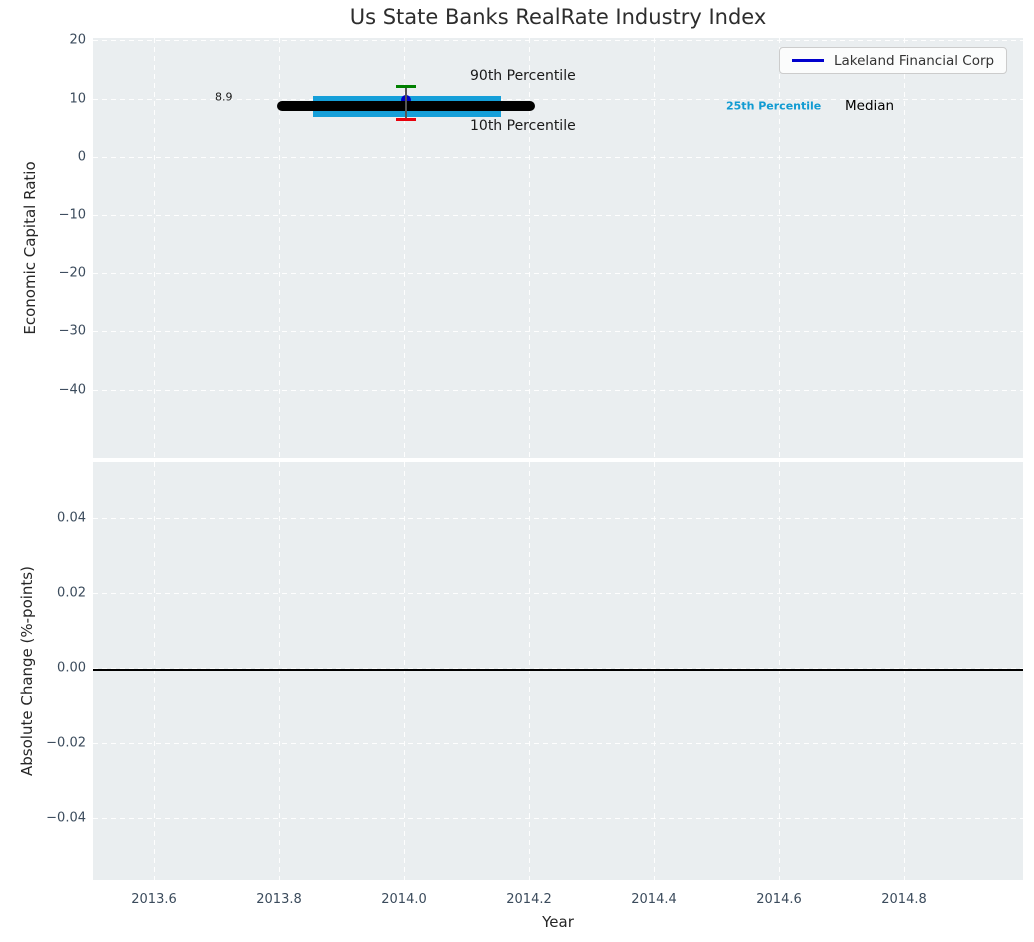 The image size is (1034, 942). What do you see at coordinates (279, 899) in the screenshot?
I see `x-tick-label: 2013.8` at bounding box center [279, 899].